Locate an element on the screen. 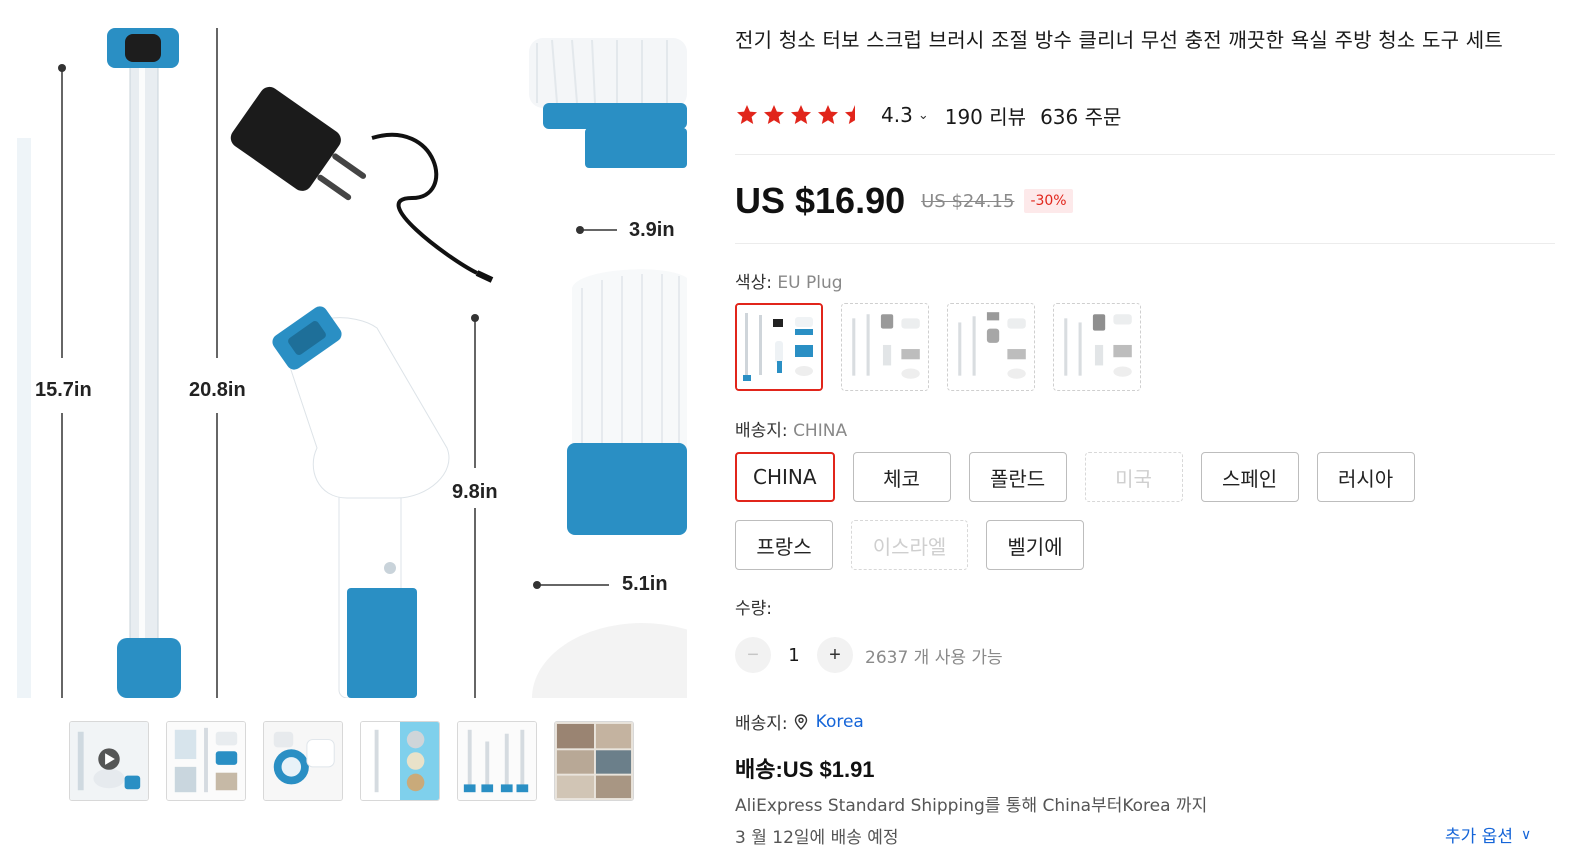  quantity-decrease-button: − is located at coordinates (753, 655).